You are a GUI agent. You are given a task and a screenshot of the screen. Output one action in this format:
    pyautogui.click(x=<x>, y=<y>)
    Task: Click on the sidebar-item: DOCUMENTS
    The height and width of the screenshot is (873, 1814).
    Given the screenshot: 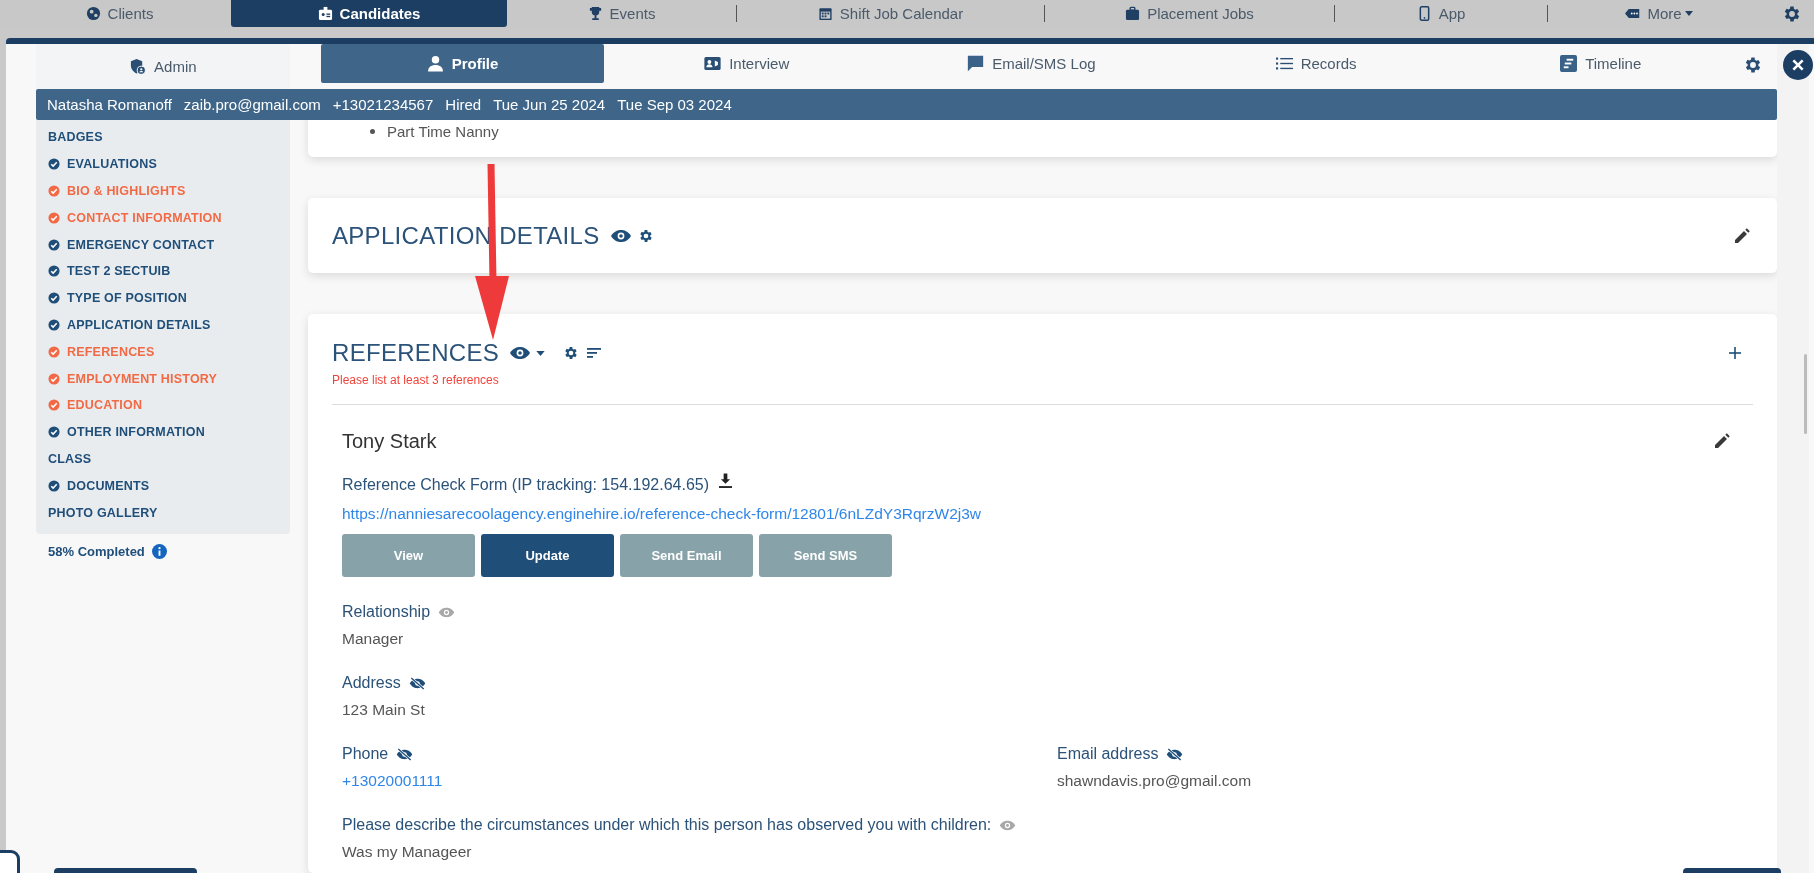 What is the action you would take?
    pyautogui.click(x=169, y=486)
    